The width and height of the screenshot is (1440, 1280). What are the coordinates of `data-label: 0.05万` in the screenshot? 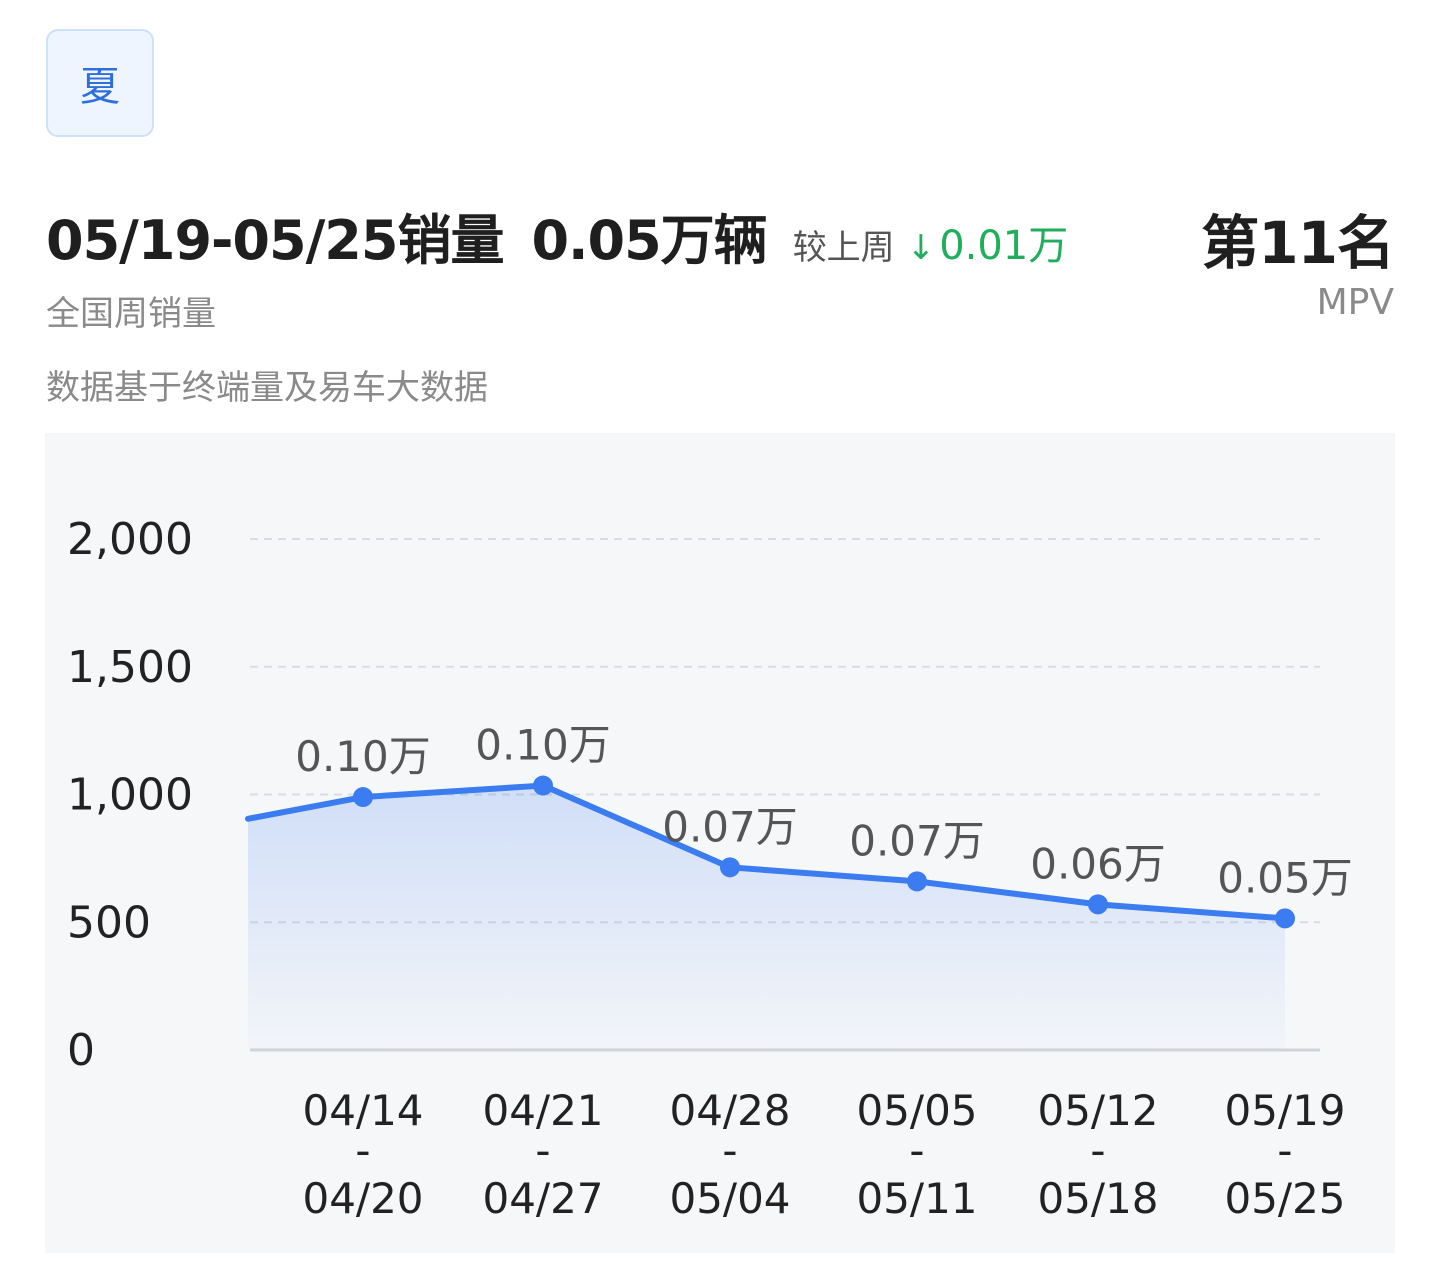 It's located at (1285, 877).